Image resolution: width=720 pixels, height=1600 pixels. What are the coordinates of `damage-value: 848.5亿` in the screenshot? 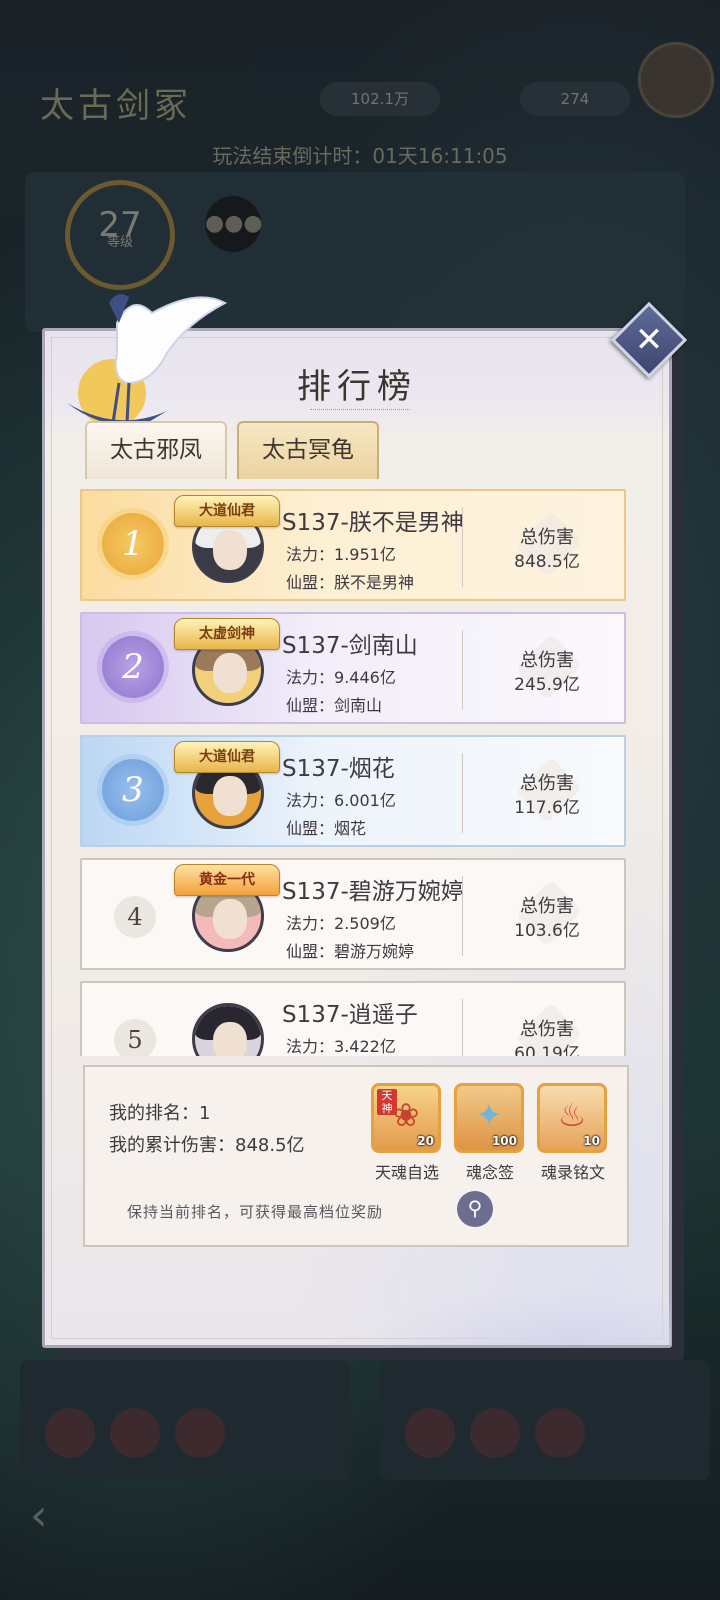 It's located at (547, 562).